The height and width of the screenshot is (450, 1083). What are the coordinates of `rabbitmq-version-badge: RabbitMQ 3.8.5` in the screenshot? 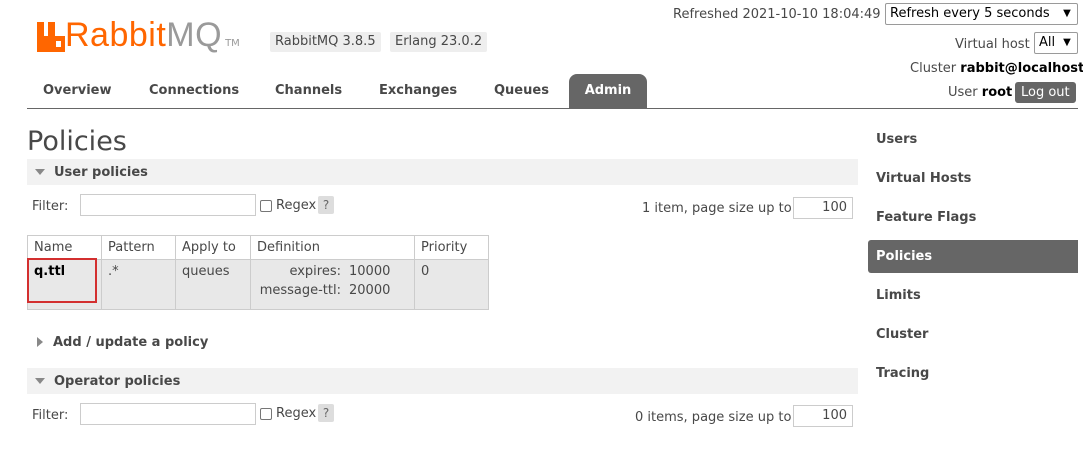 It's located at (325, 42).